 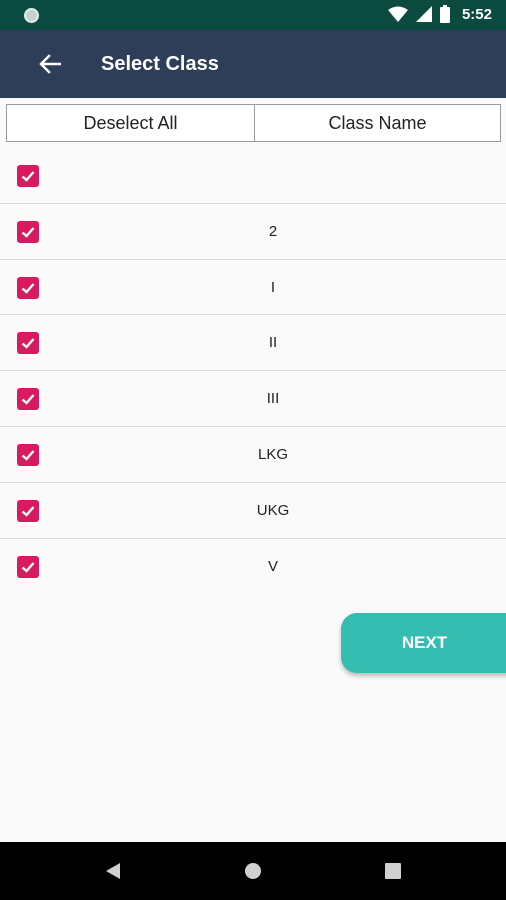 What do you see at coordinates (444, 14) in the screenshot?
I see `battery-icon` at bounding box center [444, 14].